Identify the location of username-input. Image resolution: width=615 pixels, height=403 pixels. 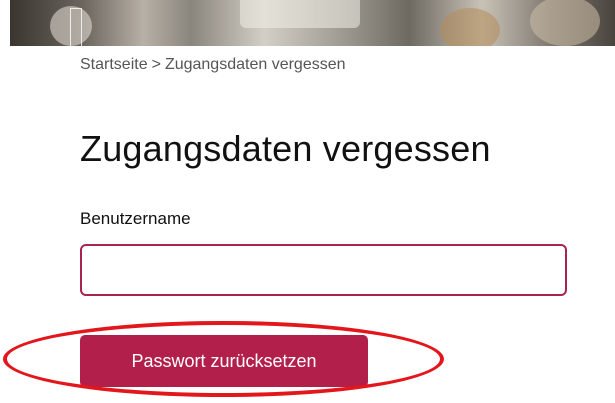
(323, 270).